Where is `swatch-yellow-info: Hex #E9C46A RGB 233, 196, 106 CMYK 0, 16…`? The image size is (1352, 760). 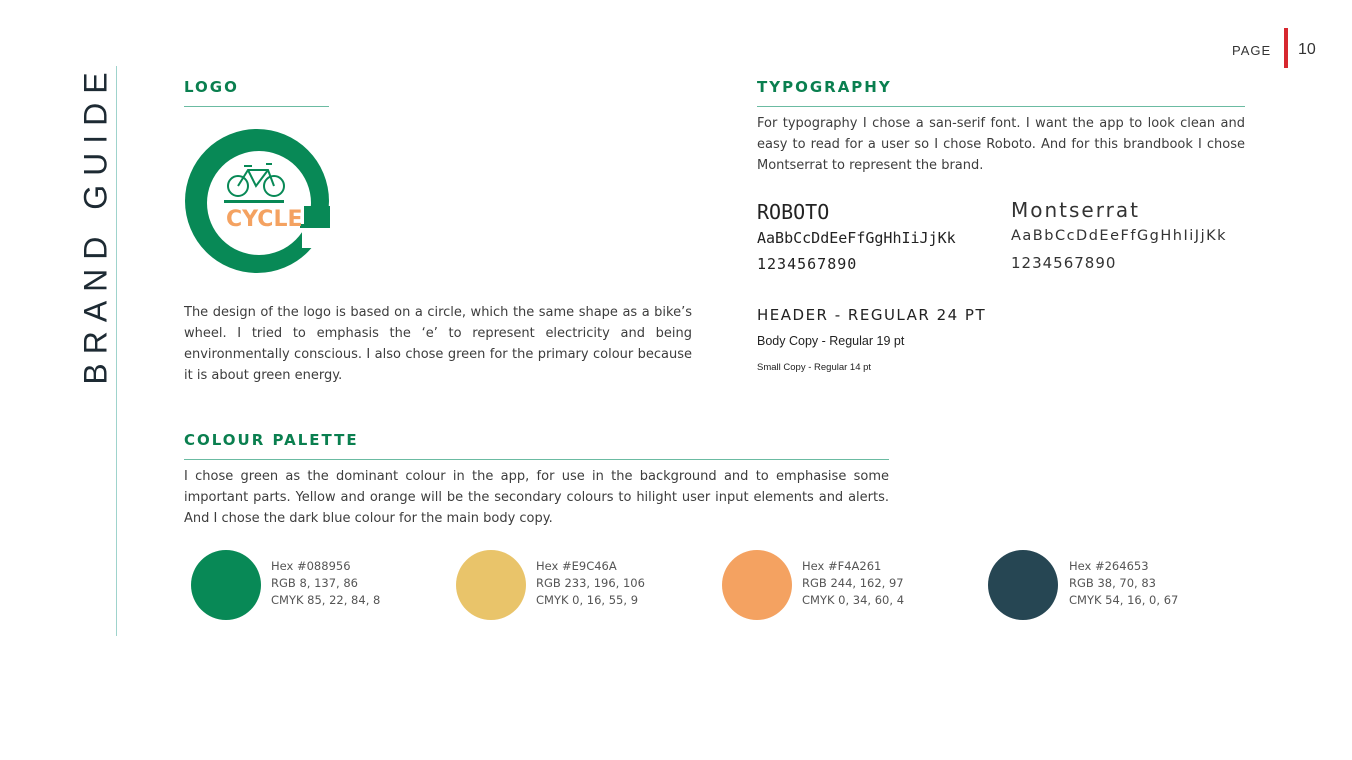
swatch-yellow-info: Hex #E9C46A RGB 233, 196, 106 CMYK 0, 16… is located at coordinates (590, 583).